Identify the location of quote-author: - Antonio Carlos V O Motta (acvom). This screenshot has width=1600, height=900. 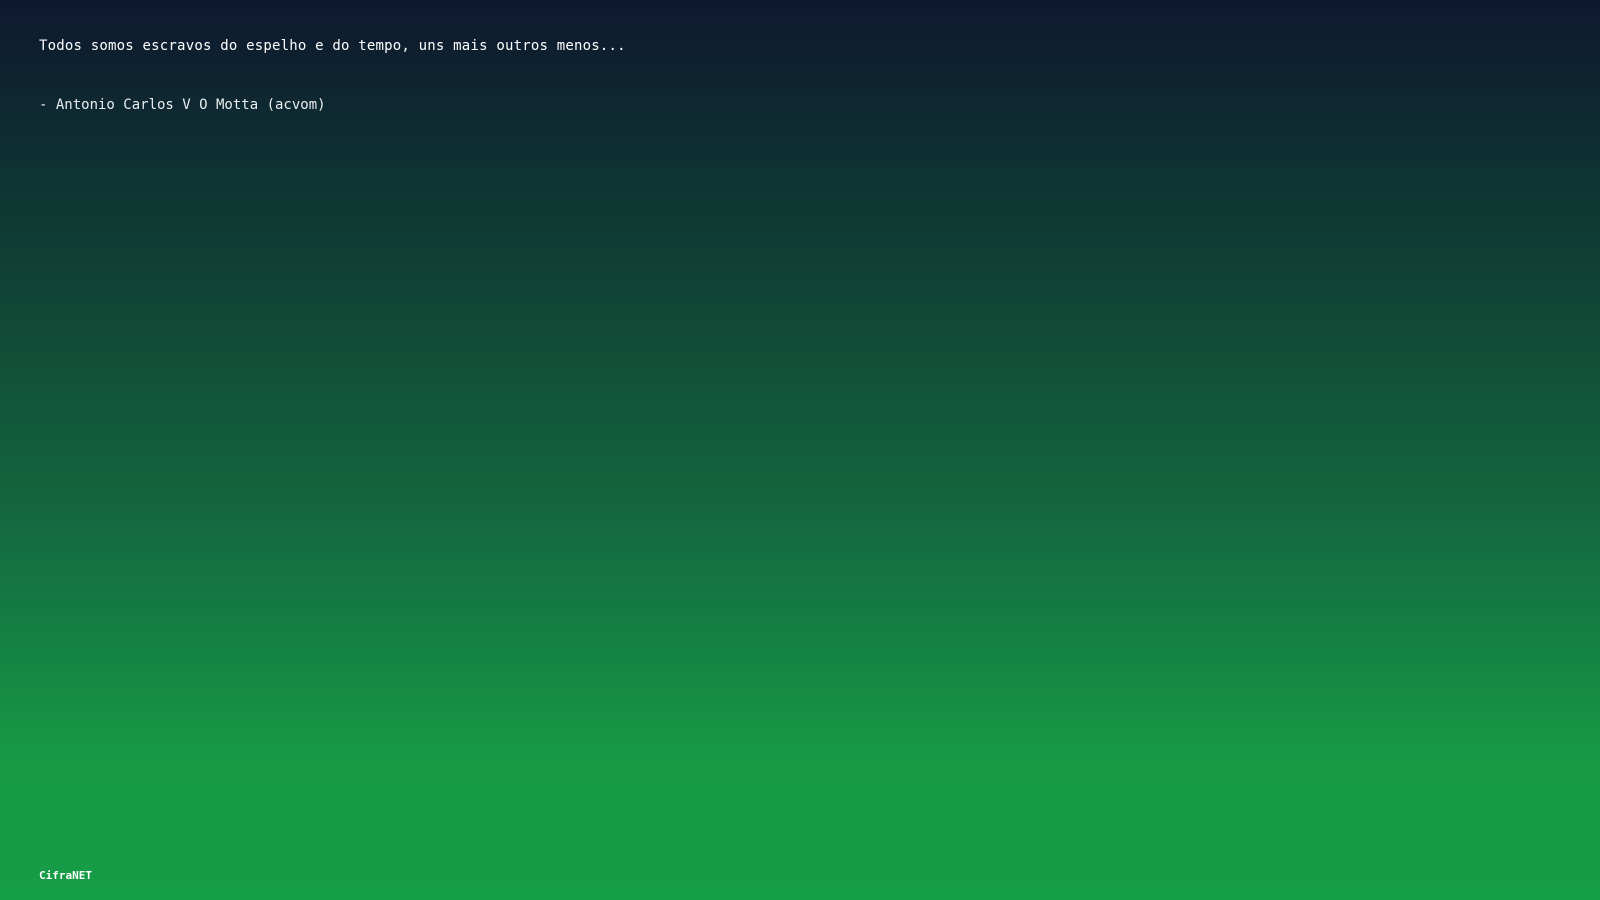
(182, 105).